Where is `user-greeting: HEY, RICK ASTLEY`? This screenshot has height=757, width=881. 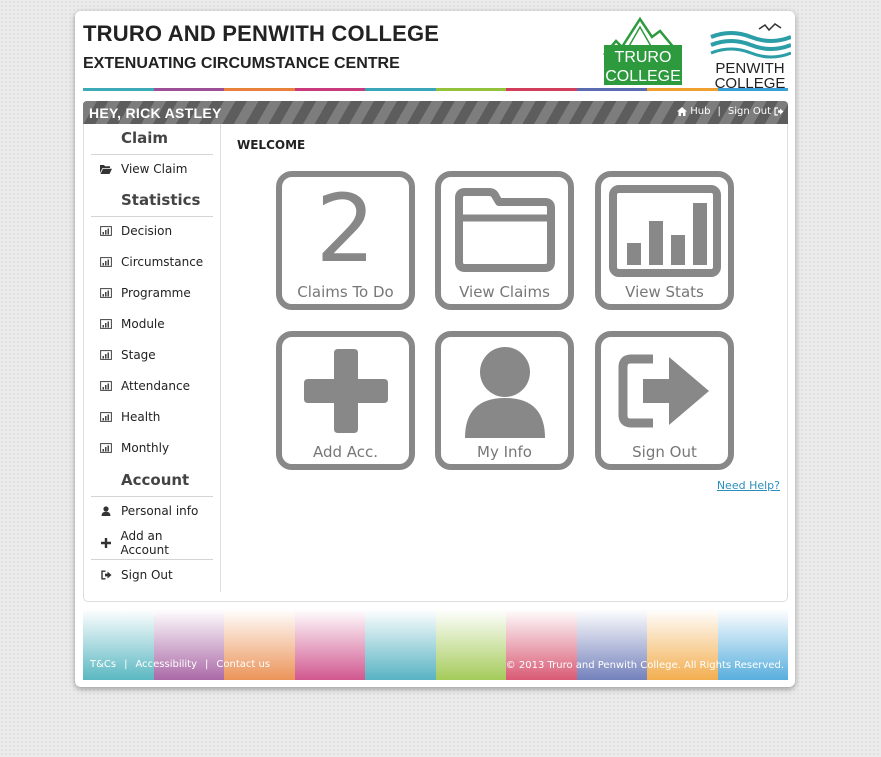 user-greeting: HEY, RICK ASTLEY is located at coordinates (155, 113).